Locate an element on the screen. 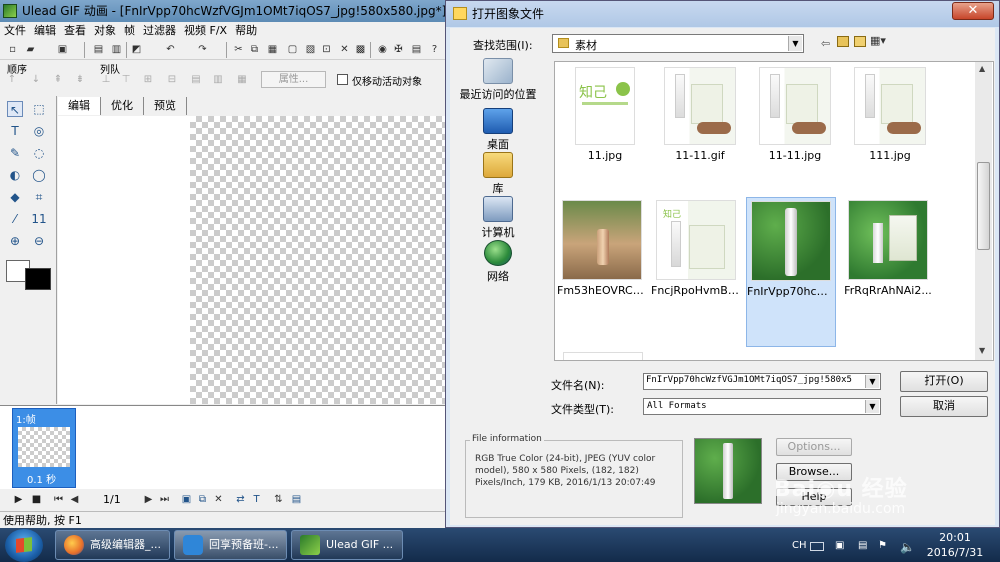  eyedropper-tool-icon: ⁄ is located at coordinates (15, 219).